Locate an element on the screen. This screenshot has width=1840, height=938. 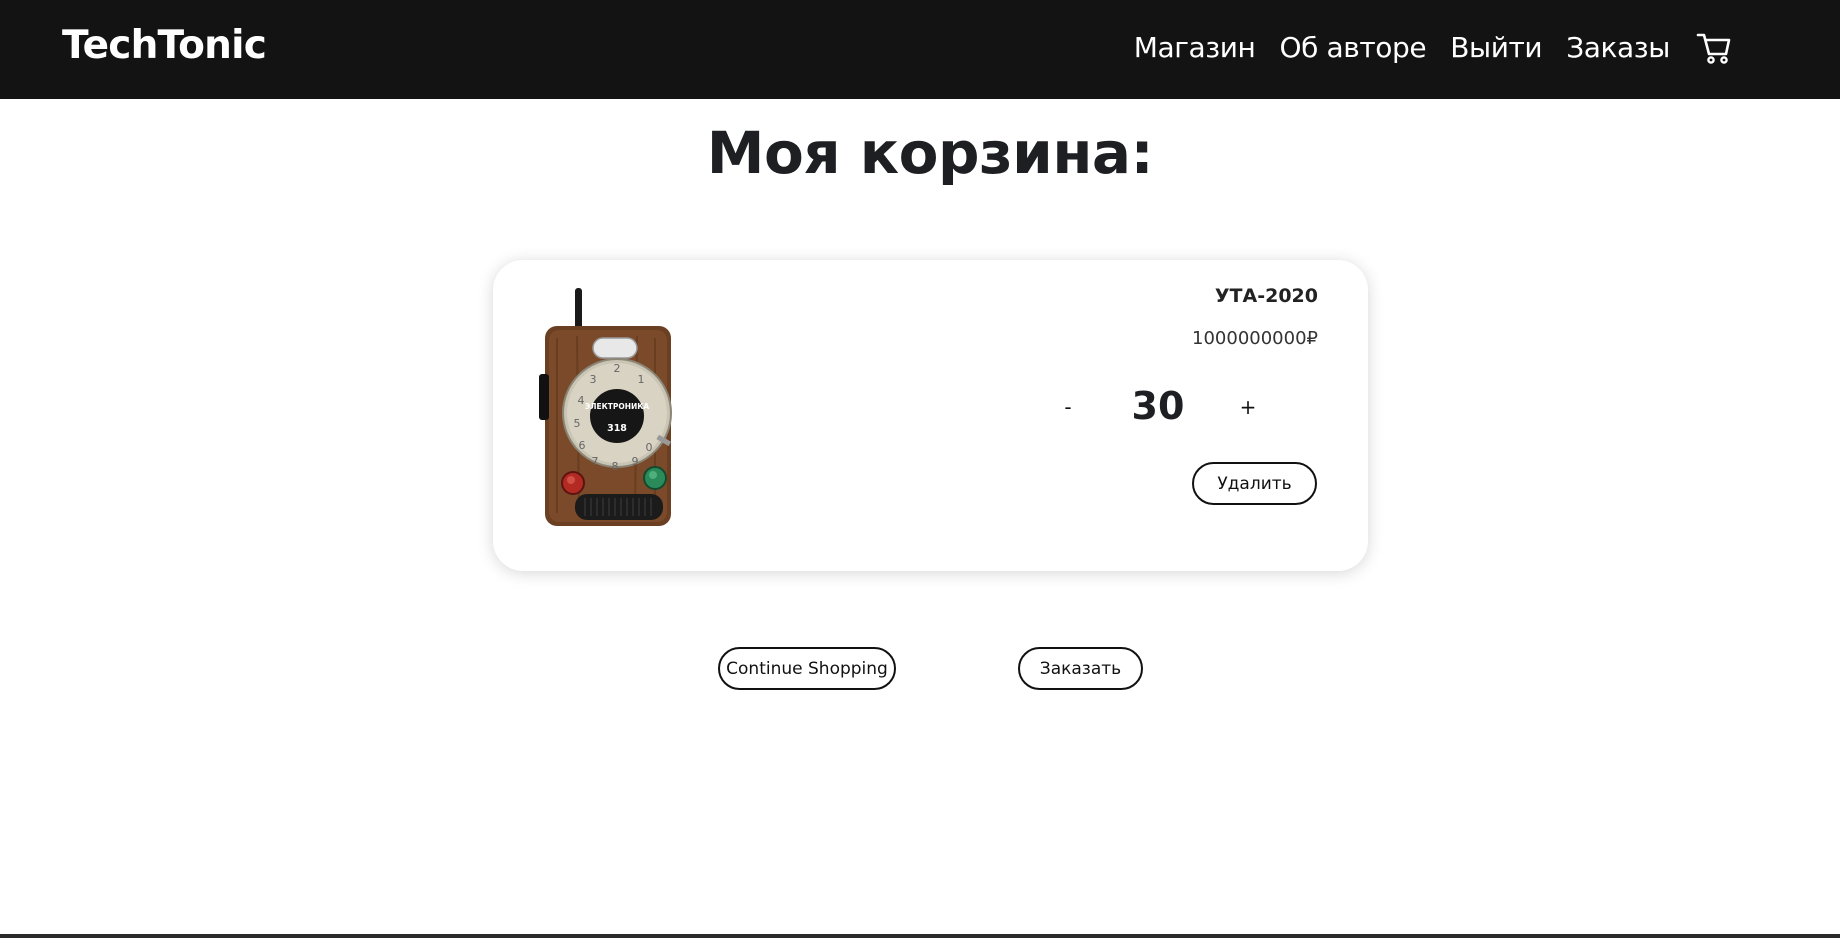
product-image: 2 3 1 4 5 6 7 8 9 0 ЭЛЕКТРОНИКА 318 is located at coordinates (605, 407).